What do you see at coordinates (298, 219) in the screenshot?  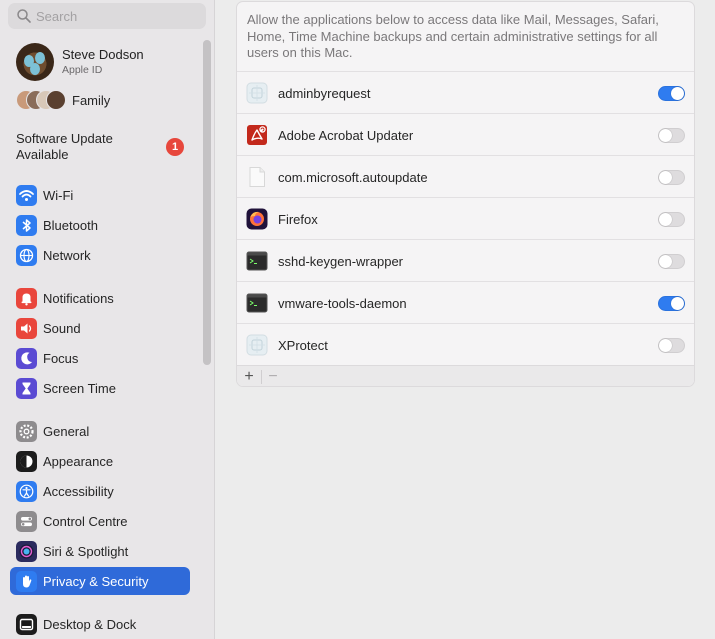 I see `app-name: Firefox` at bounding box center [298, 219].